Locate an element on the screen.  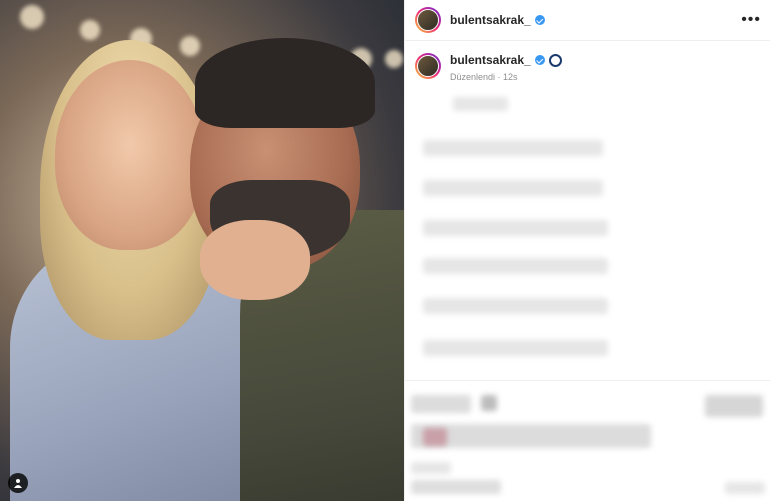
blurred-liker-avatar is located at coordinates (435, 437).